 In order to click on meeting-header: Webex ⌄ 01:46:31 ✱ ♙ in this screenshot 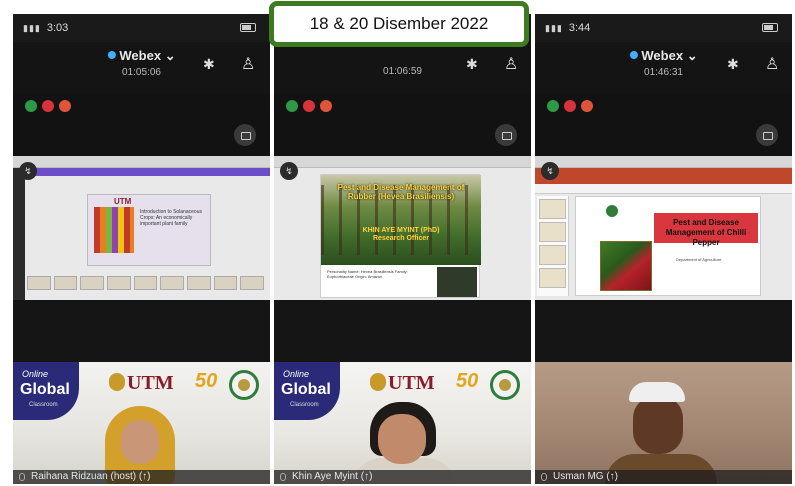, I will do `click(663, 68)`.